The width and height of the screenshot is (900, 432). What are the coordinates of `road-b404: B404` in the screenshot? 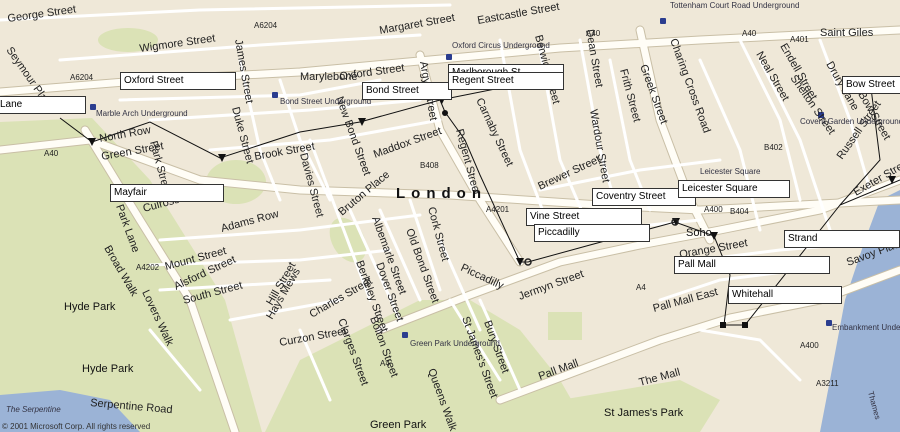 It's located at (739, 211).